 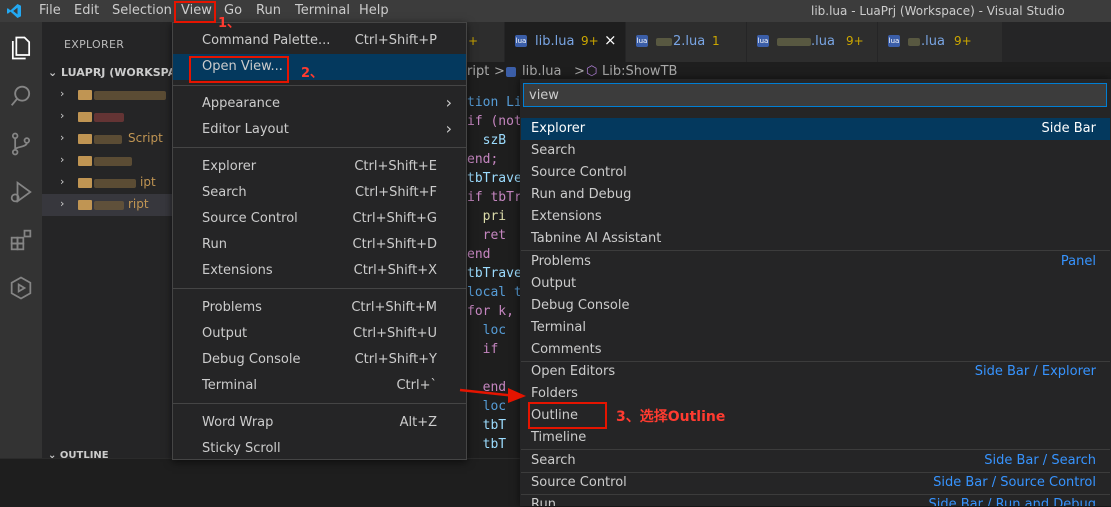 What do you see at coordinates (374, 11) in the screenshot?
I see `menu-help: Help` at bounding box center [374, 11].